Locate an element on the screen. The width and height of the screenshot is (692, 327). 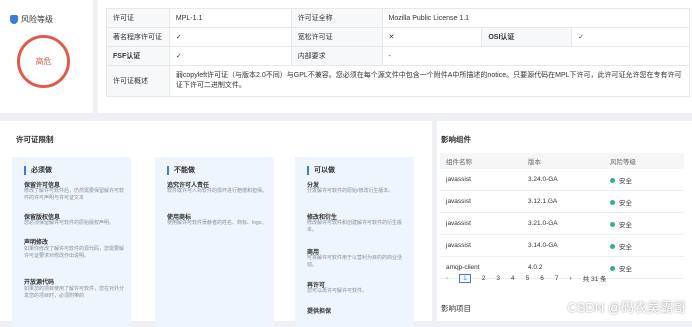
value: MPL-1.1 is located at coordinates (230, 18).